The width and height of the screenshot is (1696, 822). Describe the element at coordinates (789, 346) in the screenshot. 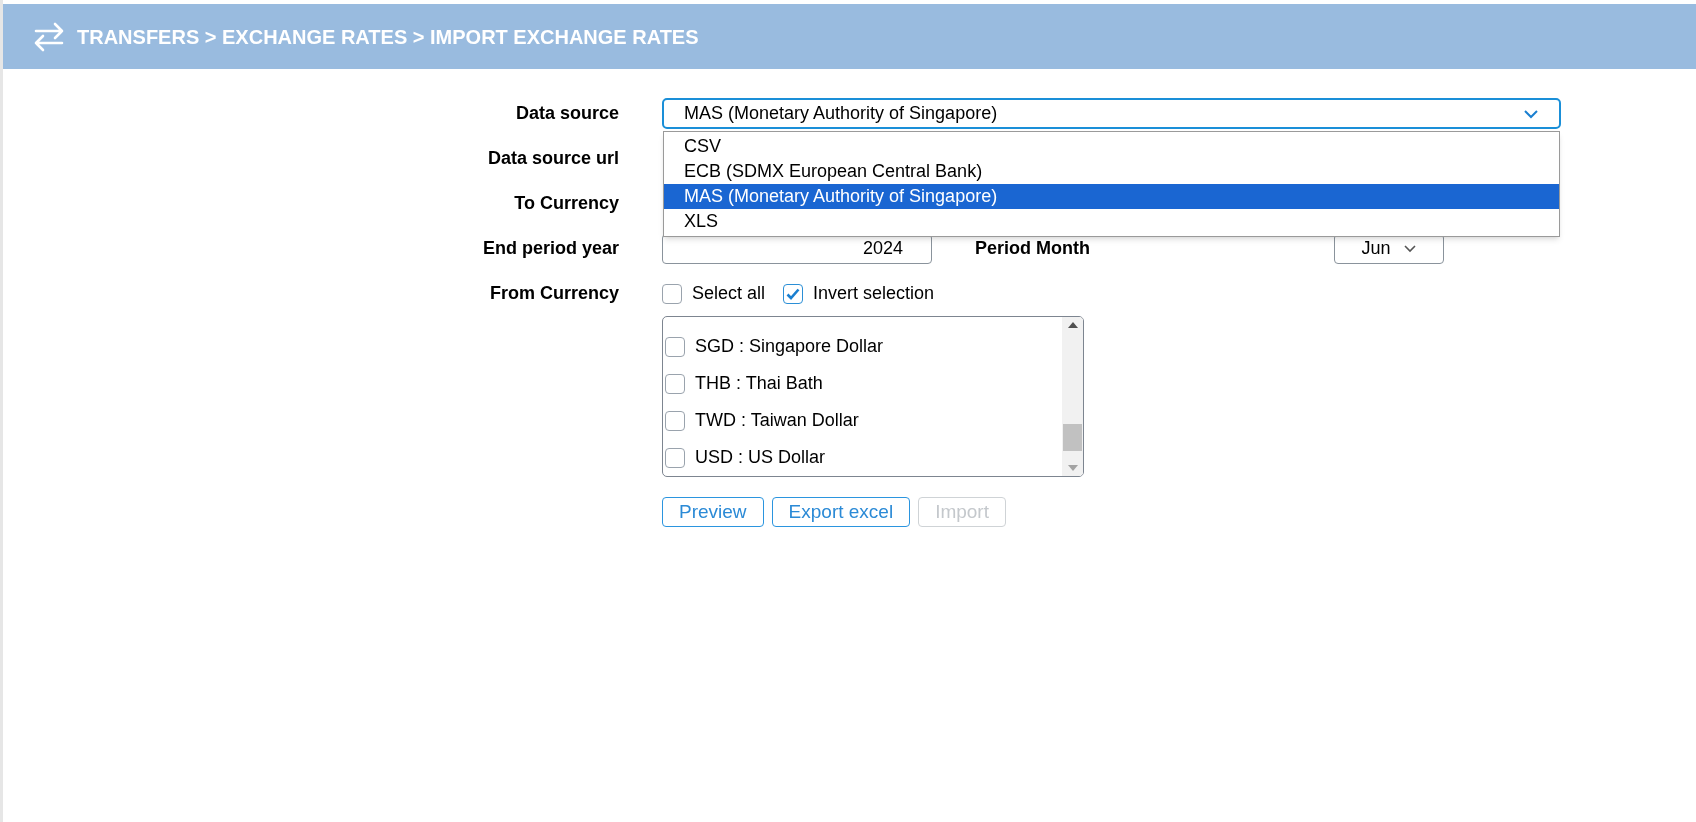

I see `currency-option: SGD : Singapore Dollar` at that location.